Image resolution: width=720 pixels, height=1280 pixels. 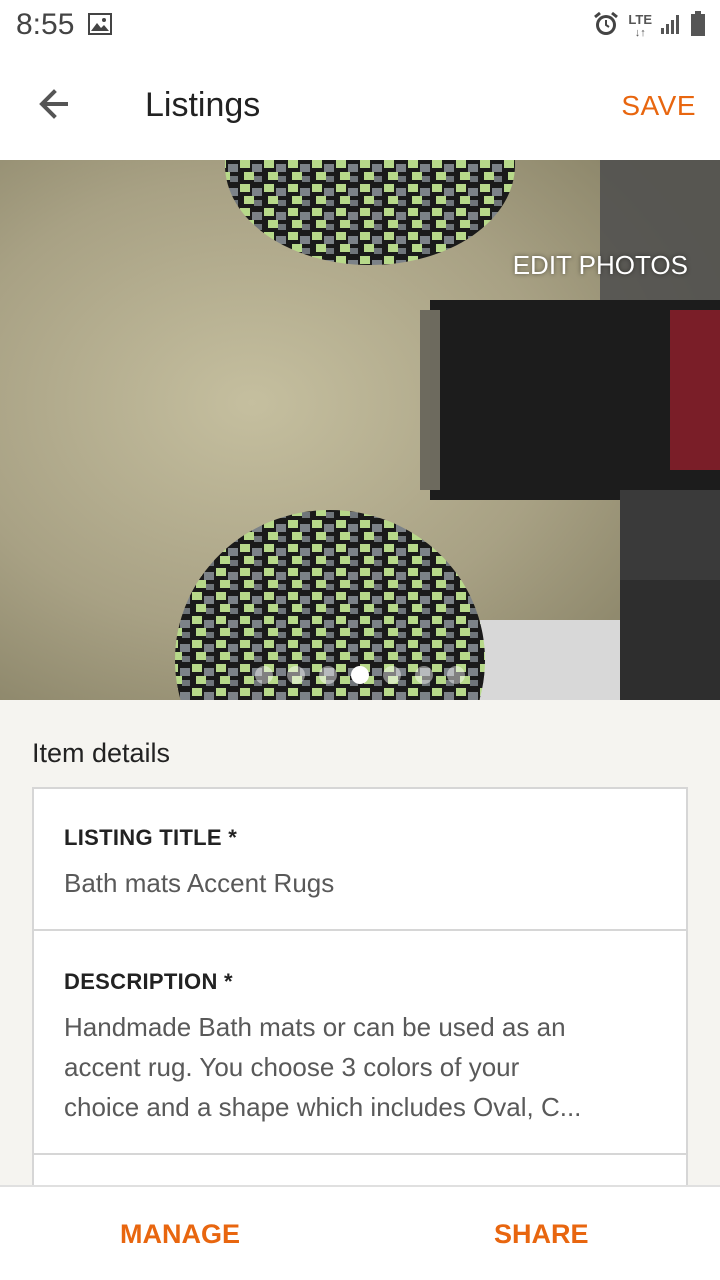 I want to click on network-label: LTE ↓↑, so click(x=640, y=25).